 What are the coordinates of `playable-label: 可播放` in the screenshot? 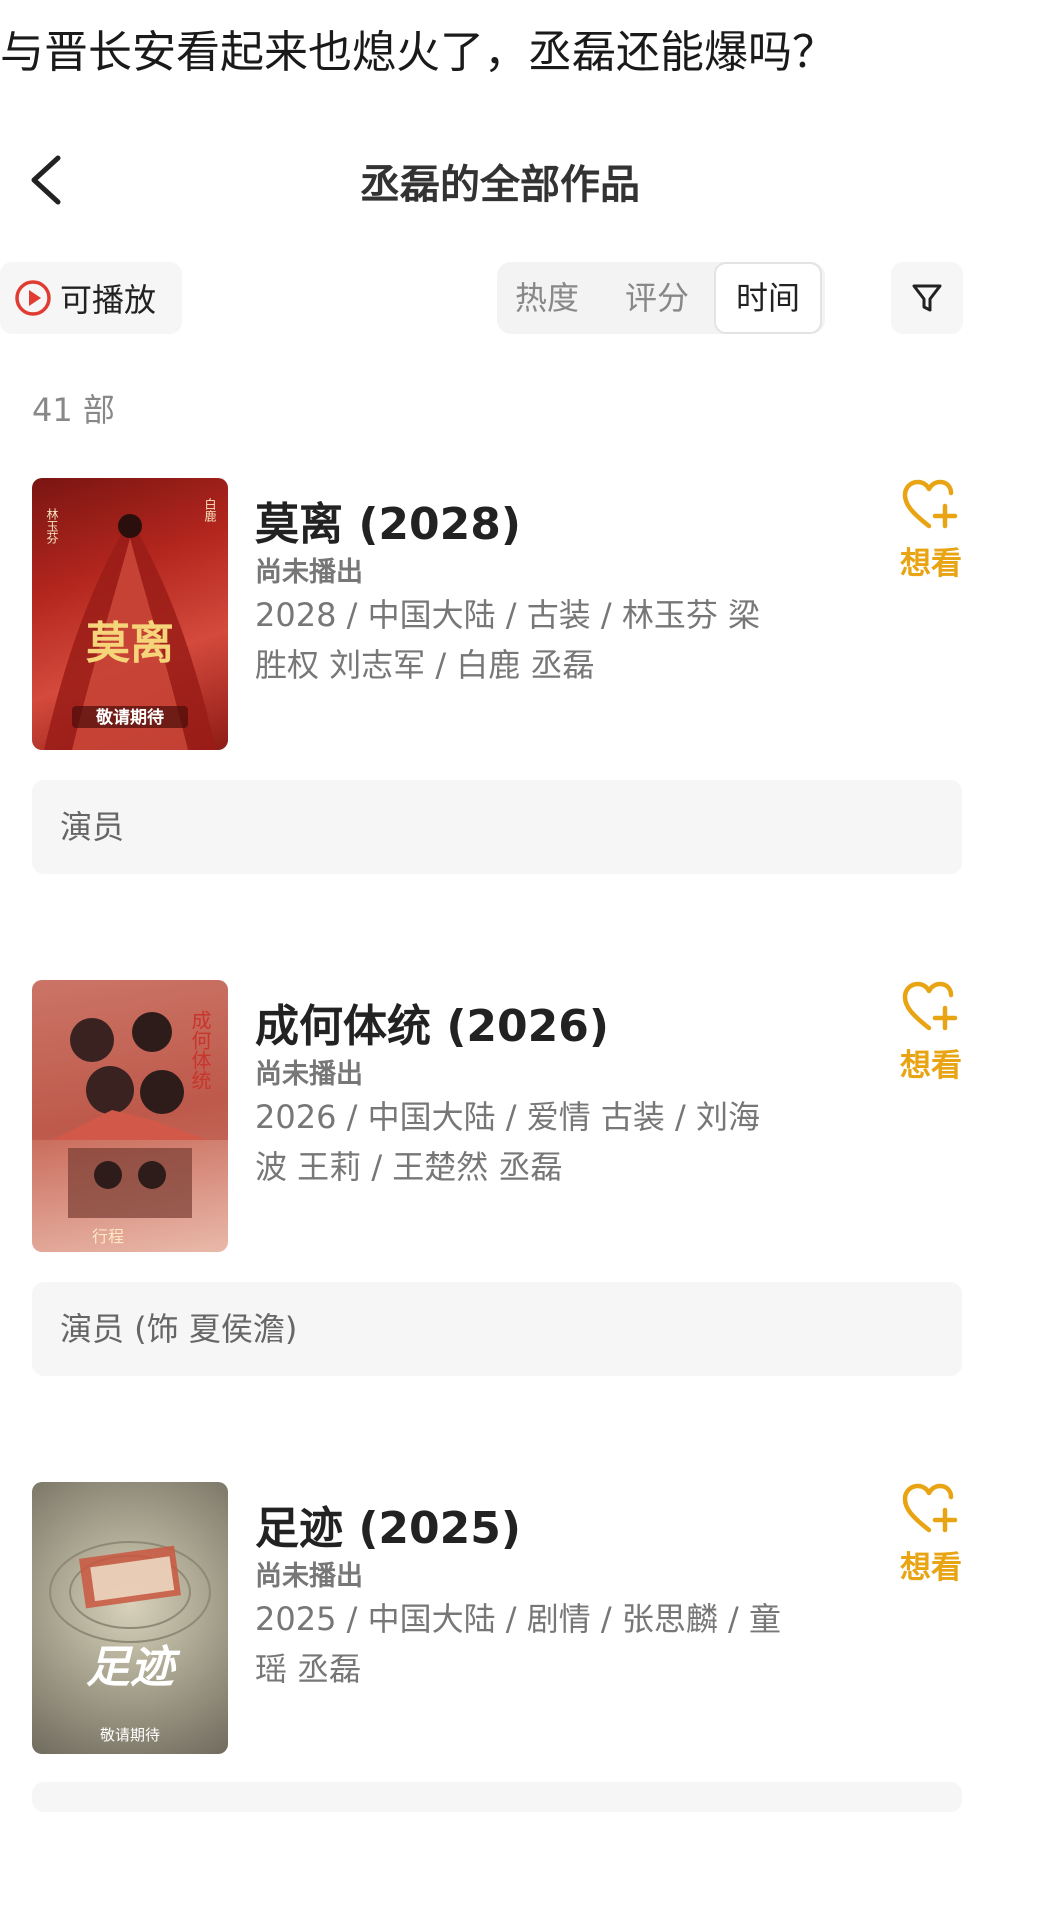 It's located at (108, 300).